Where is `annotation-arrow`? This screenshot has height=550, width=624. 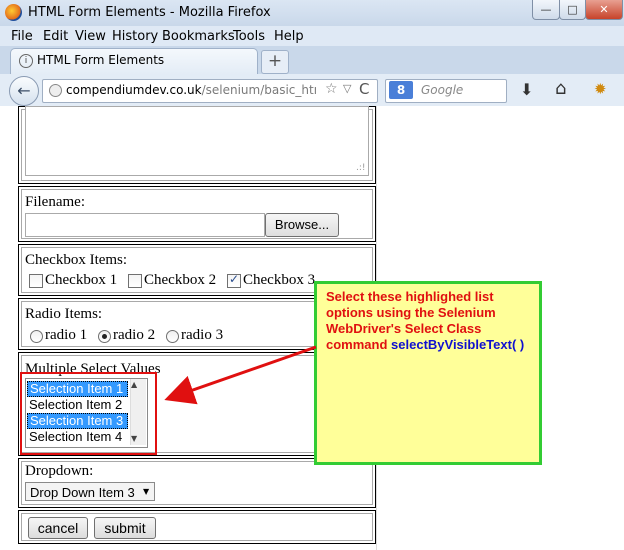
annotation-arrow is located at coordinates (240, 375).